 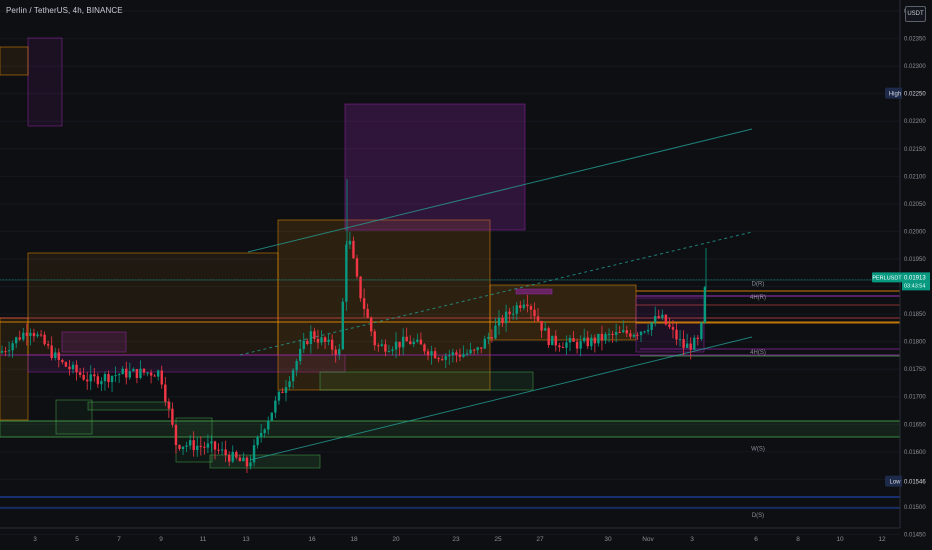 What do you see at coordinates (758, 298) in the screenshot?
I see `level-label: 4H(R)` at bounding box center [758, 298].